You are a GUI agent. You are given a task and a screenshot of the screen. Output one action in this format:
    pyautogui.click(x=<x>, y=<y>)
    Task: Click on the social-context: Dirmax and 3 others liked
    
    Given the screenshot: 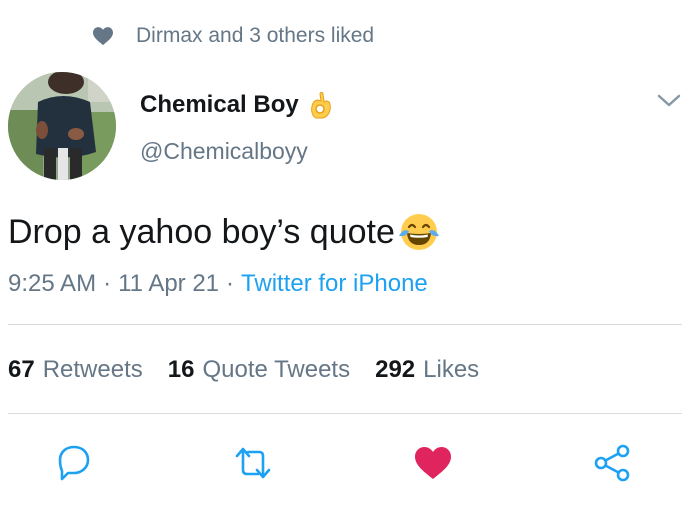 What is the action you would take?
    pyautogui.click(x=233, y=36)
    